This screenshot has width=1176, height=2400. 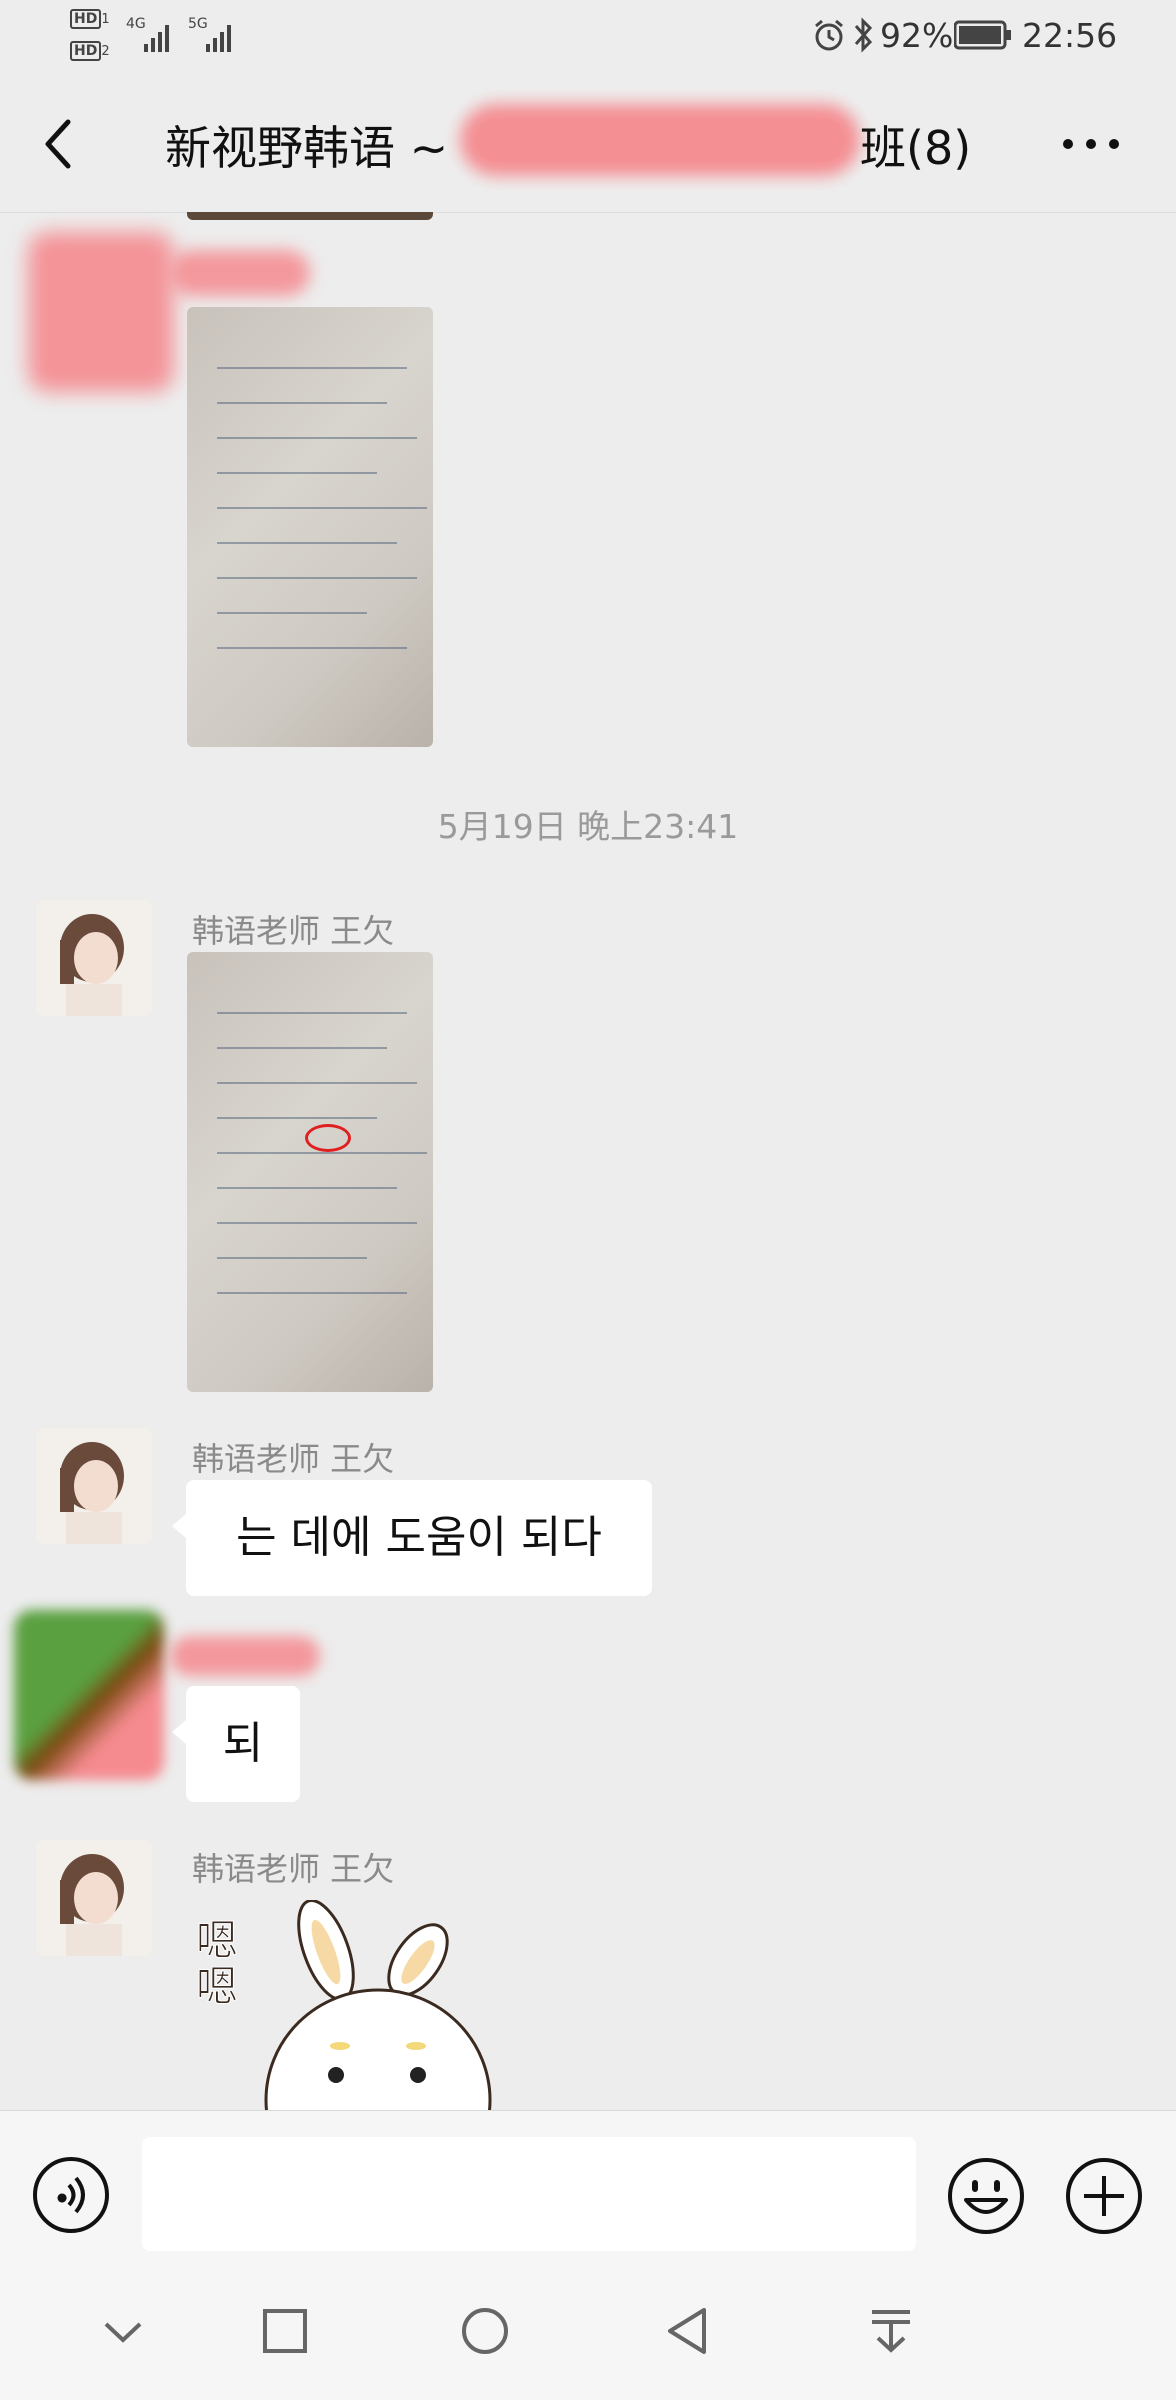 I want to click on chat-input-bar, so click(x=588, y=2190).